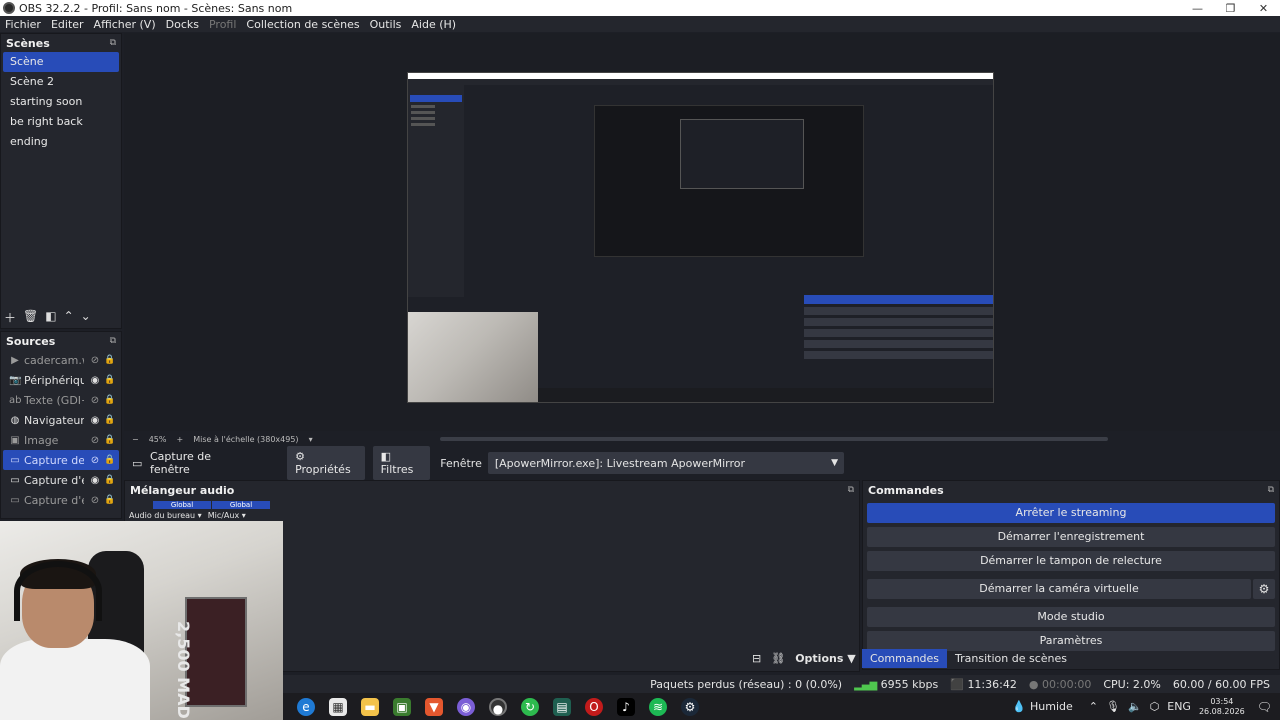  Describe the element at coordinates (326, 463) in the screenshot. I see `properties-button: ⚙ Propriétés` at that location.